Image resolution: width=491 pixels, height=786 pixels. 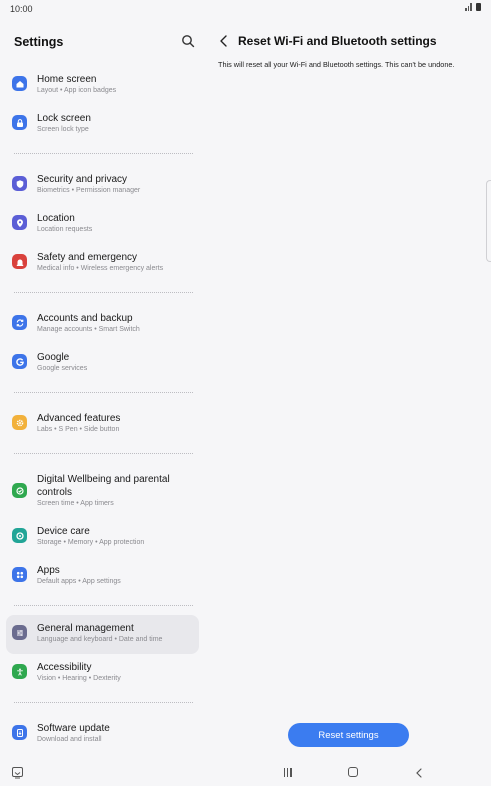 I want to click on signal-icon, so click(x=469, y=7).